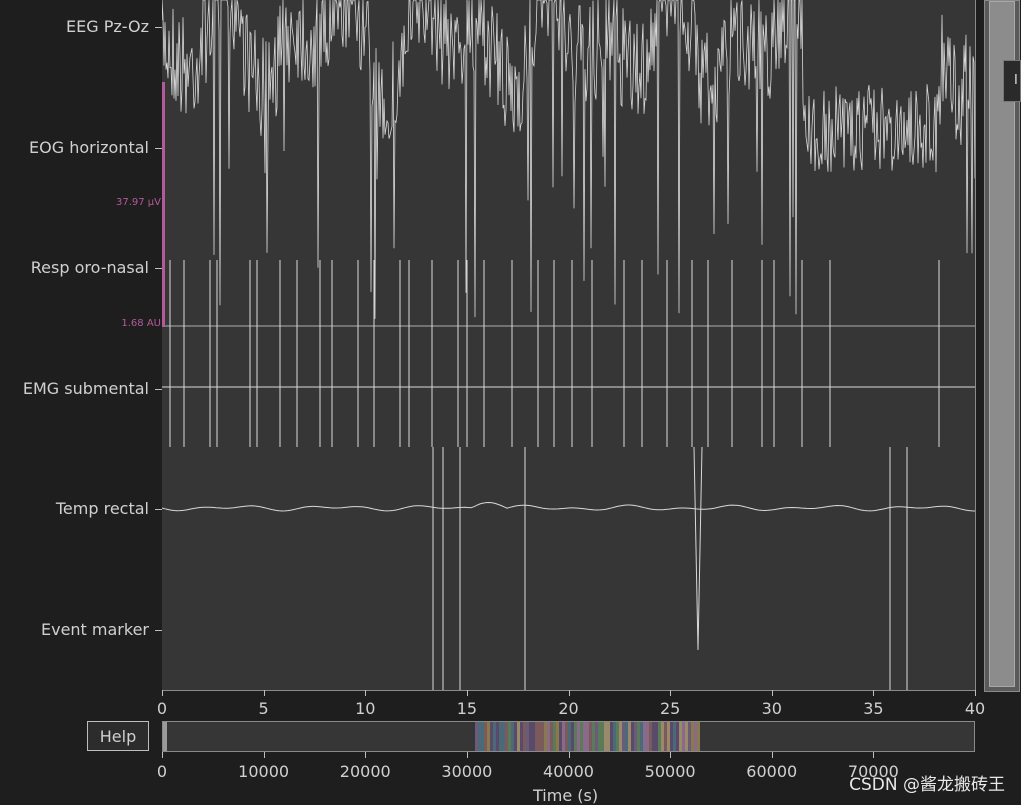  What do you see at coordinates (165, 737) in the screenshot?
I see `overview-window` at bounding box center [165, 737].